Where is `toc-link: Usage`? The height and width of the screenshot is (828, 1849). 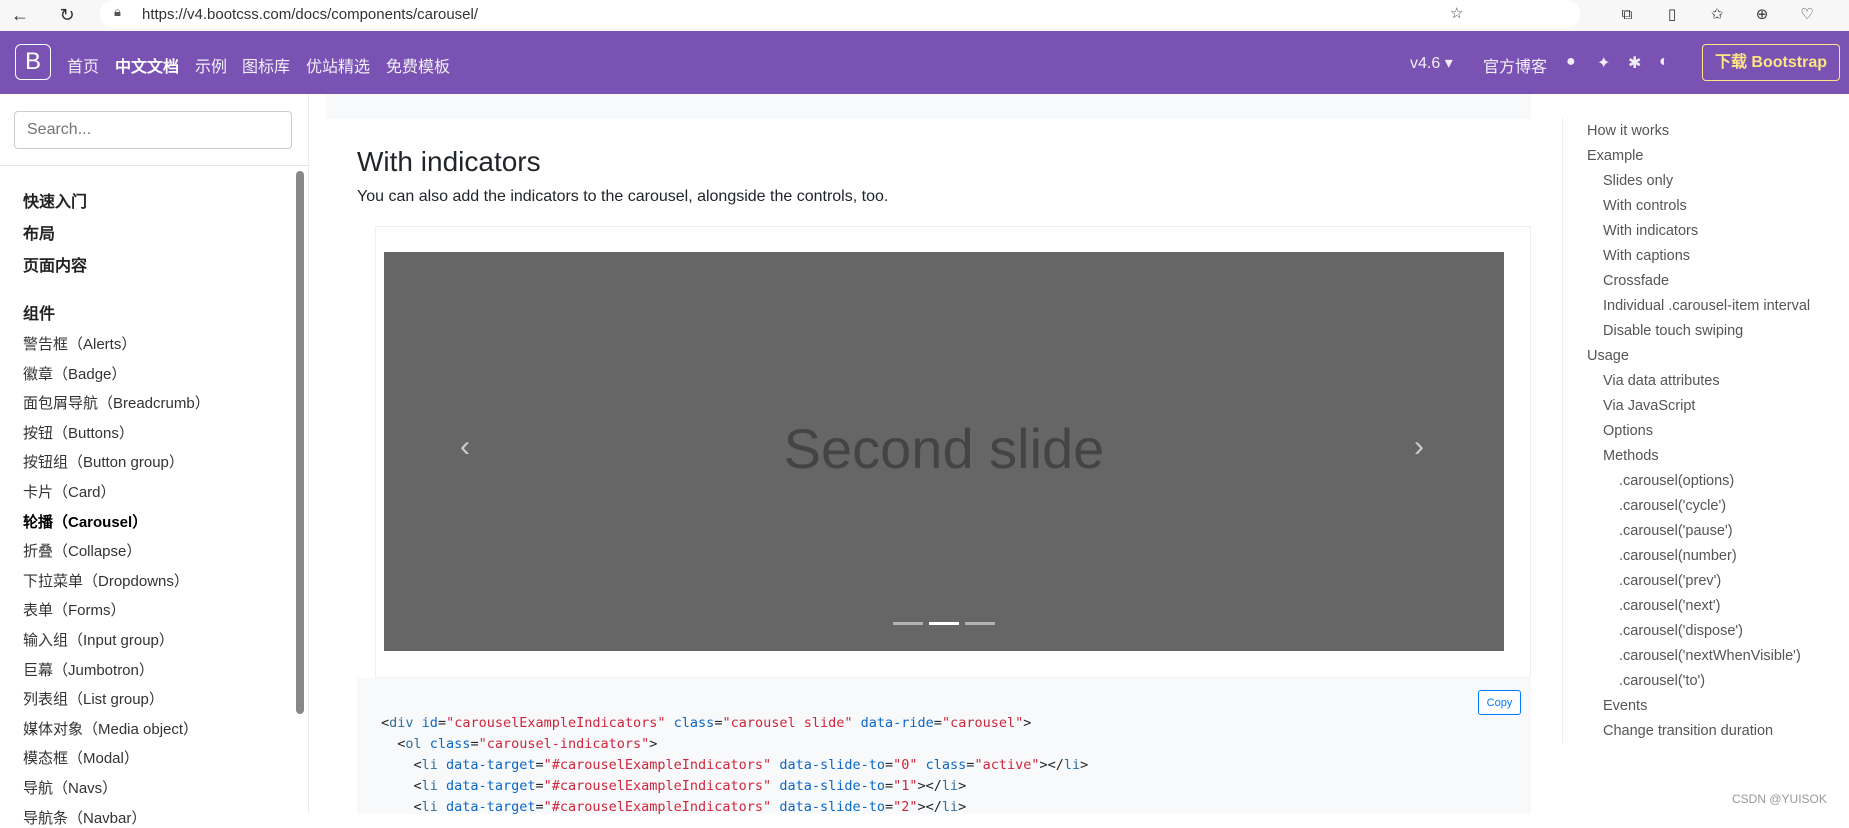
toc-link: Usage is located at coordinates (1608, 356).